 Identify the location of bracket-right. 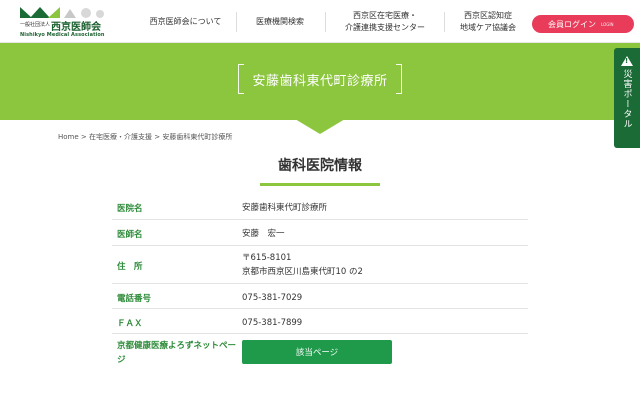
(399, 79).